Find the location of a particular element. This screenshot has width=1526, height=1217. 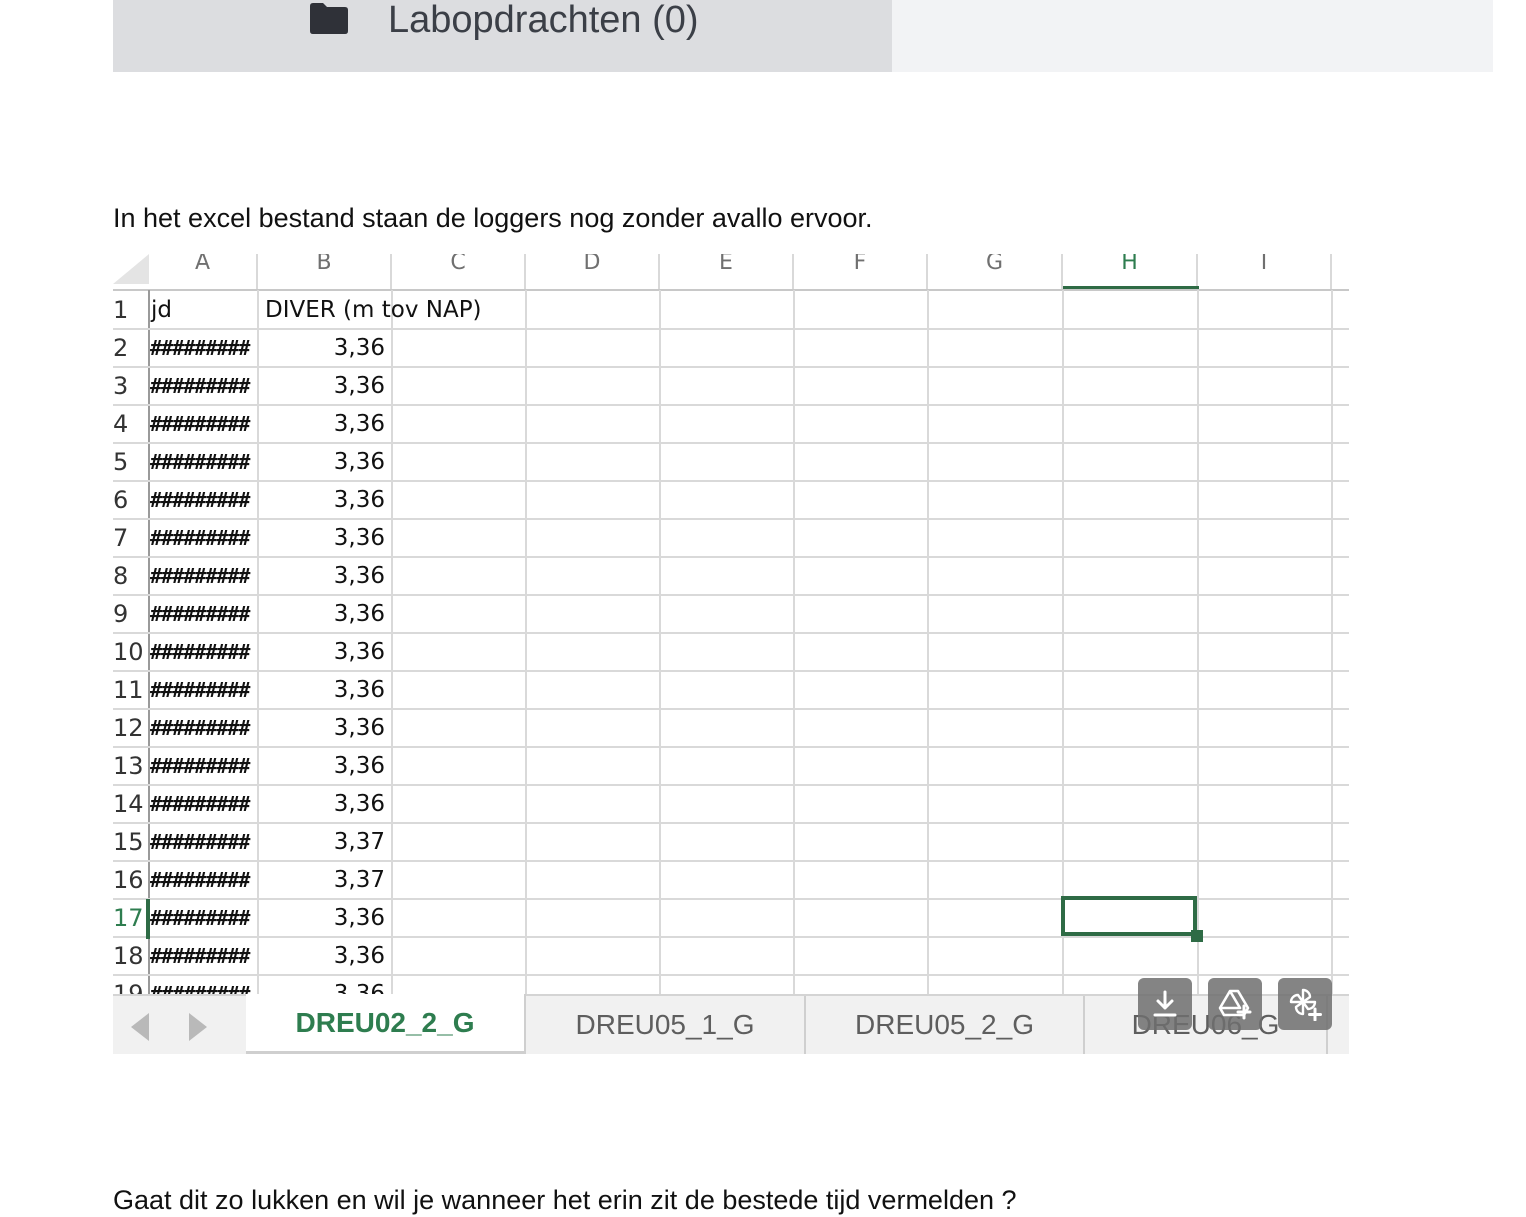

row-header-7: 7 is located at coordinates (131, 538).